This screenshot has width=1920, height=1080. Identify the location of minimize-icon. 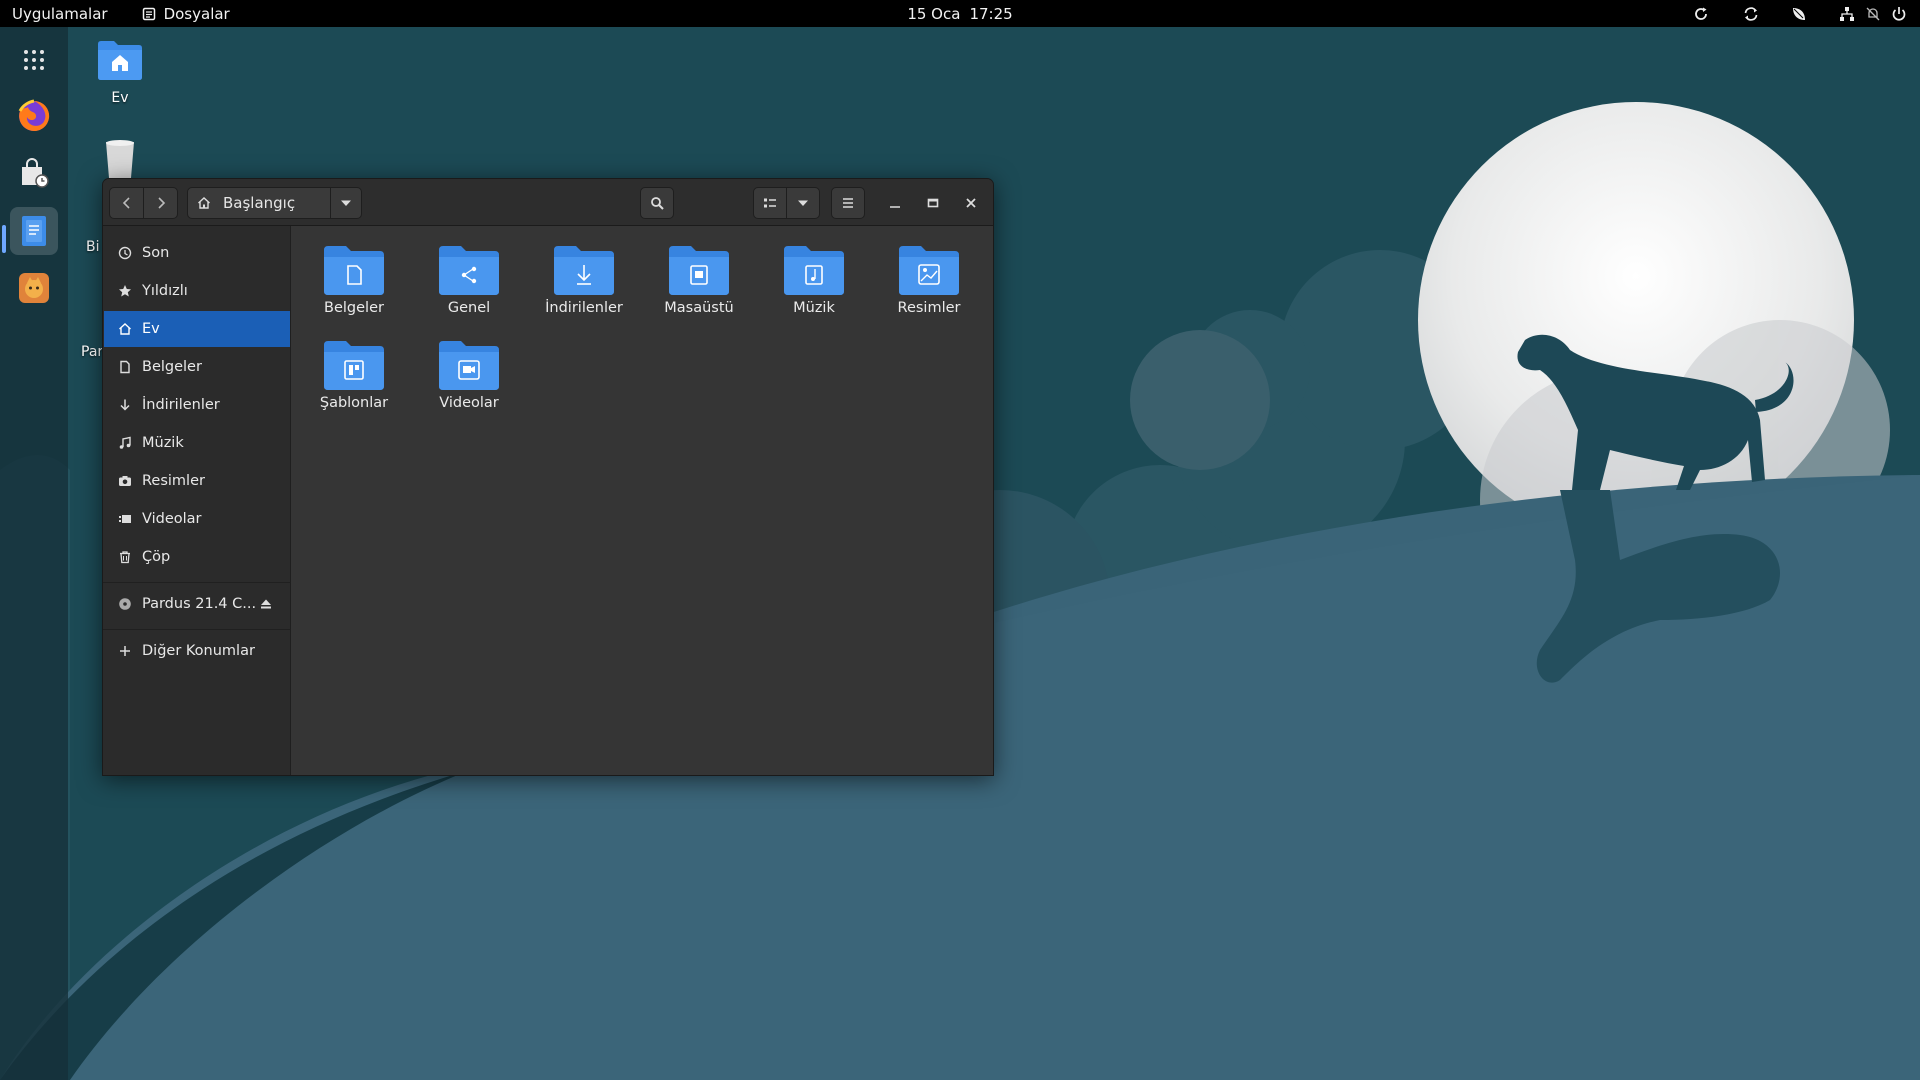
(895, 207).